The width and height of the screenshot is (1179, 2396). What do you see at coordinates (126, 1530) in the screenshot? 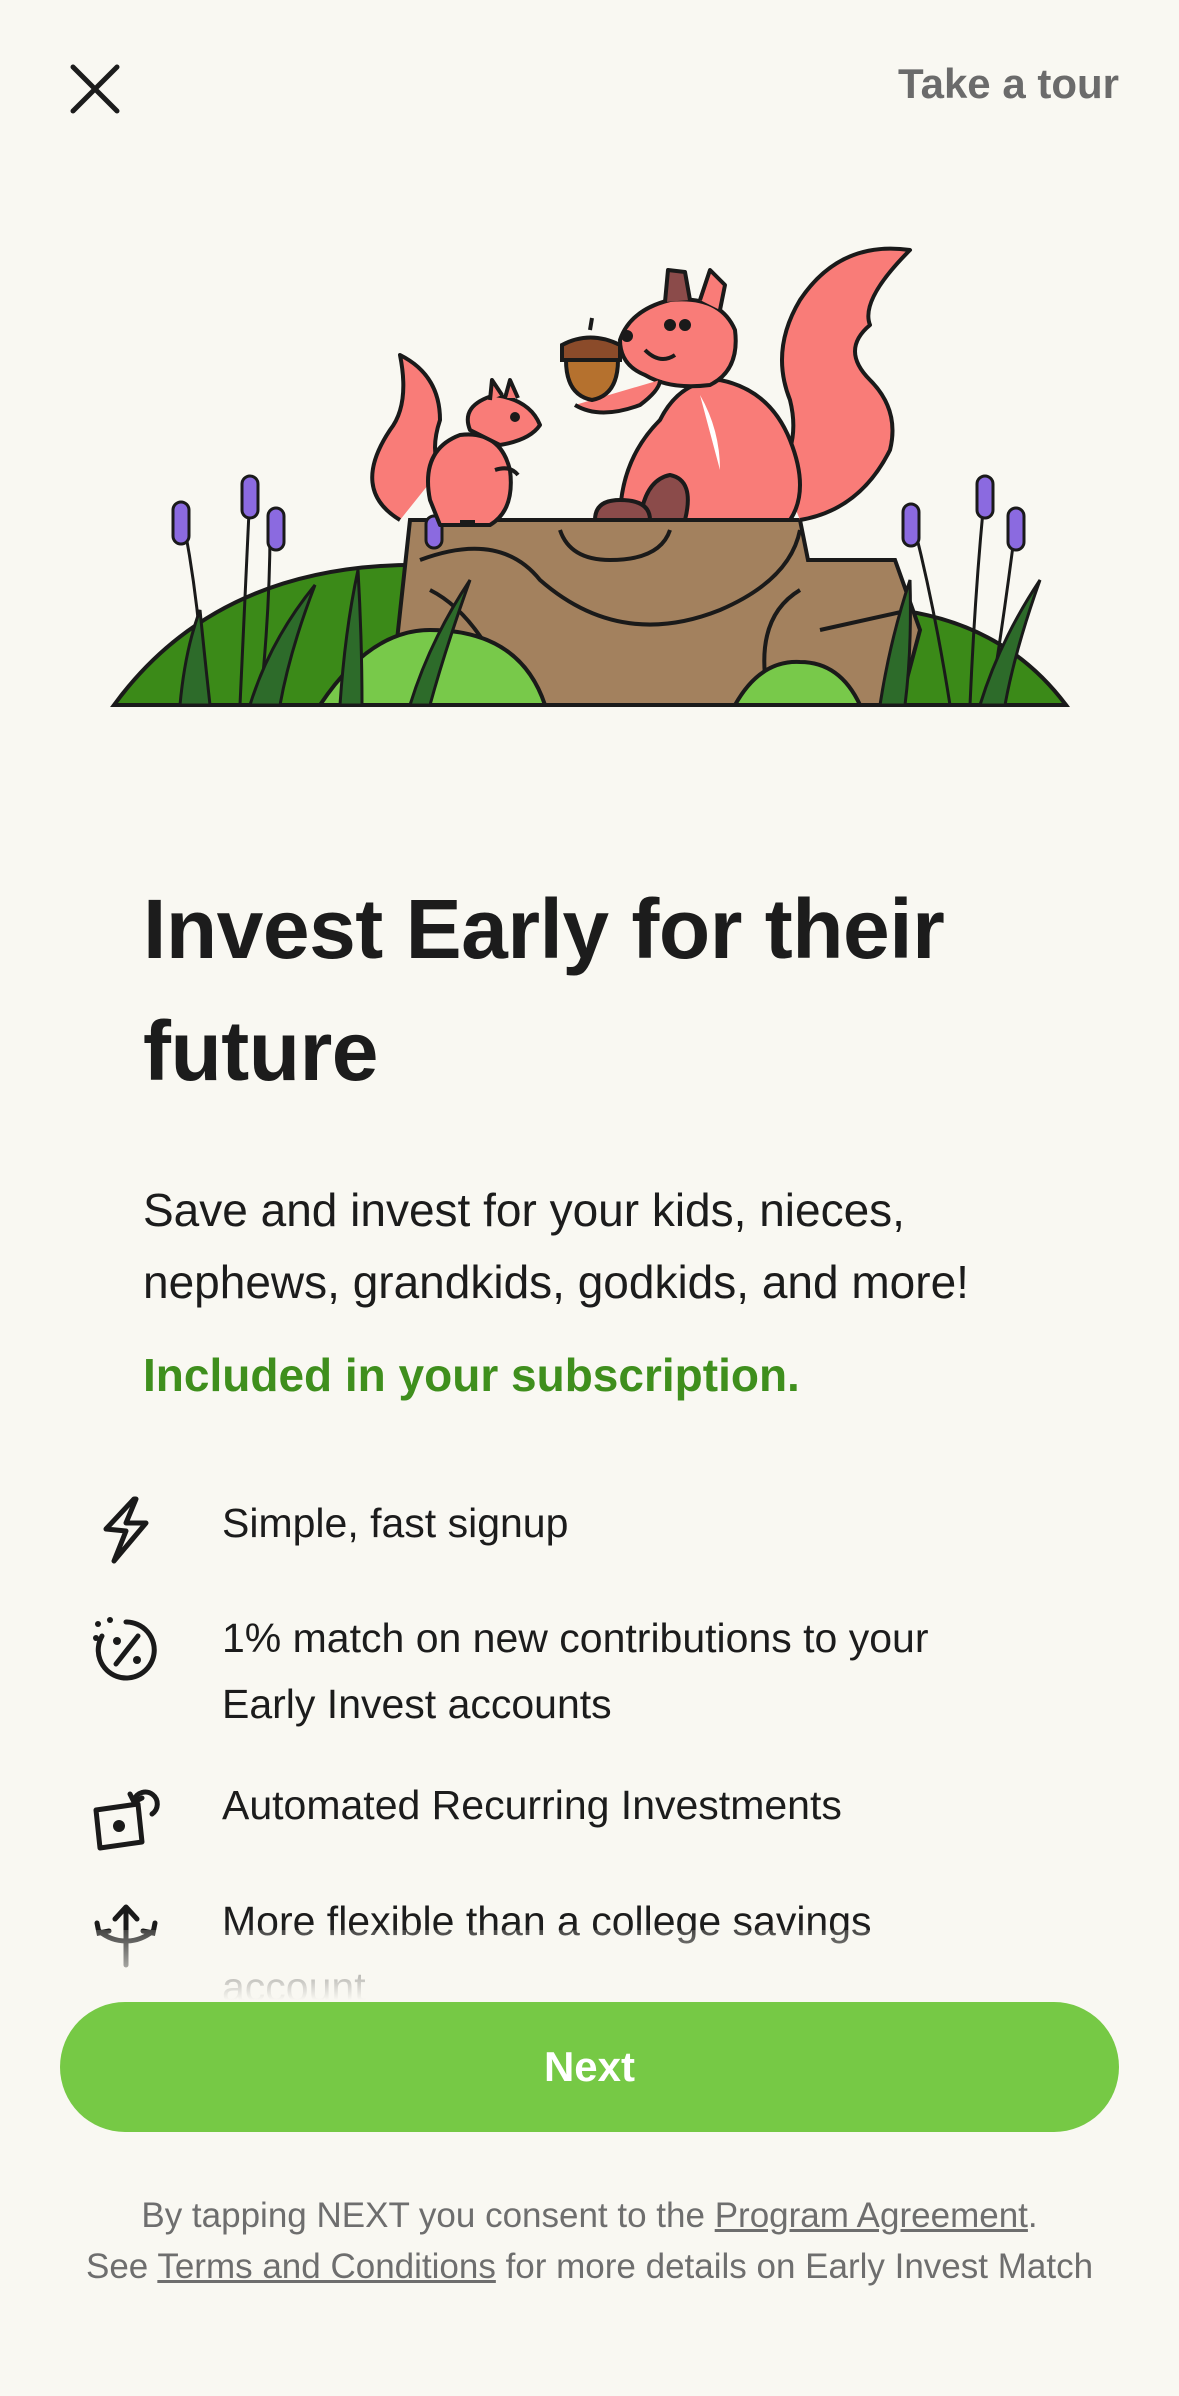
I see `lightning-icon` at bounding box center [126, 1530].